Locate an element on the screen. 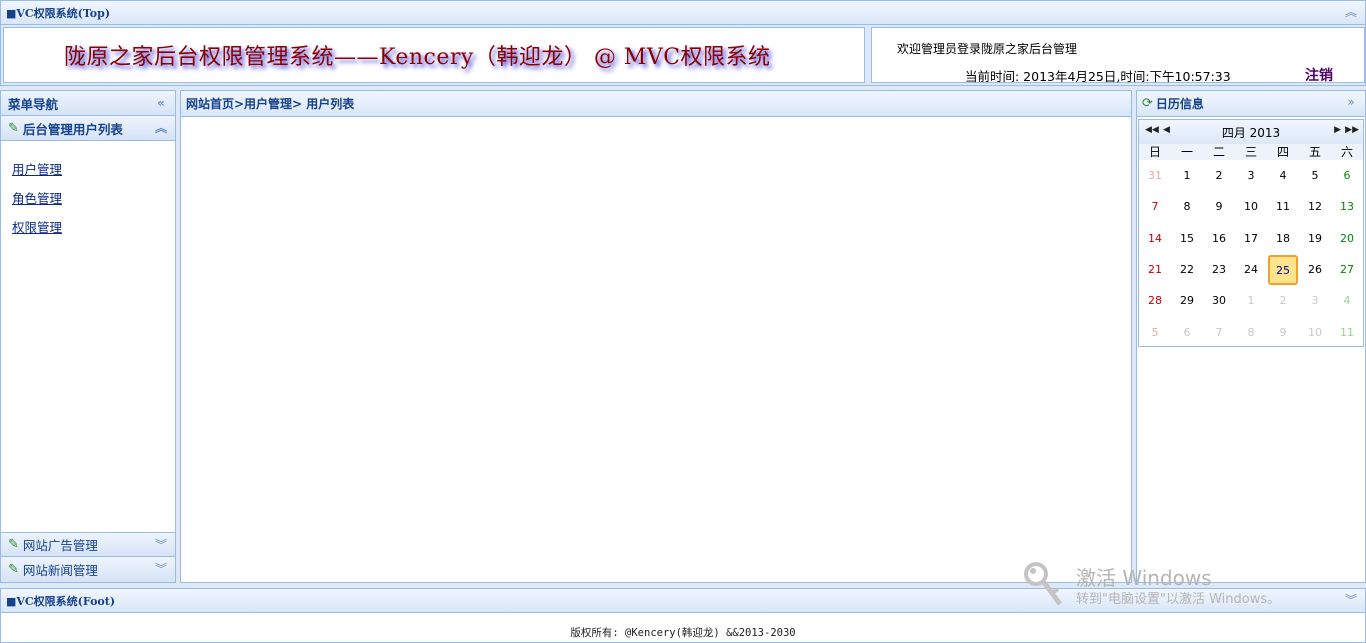  next-month-icon: ▶ is located at coordinates (1337, 130).